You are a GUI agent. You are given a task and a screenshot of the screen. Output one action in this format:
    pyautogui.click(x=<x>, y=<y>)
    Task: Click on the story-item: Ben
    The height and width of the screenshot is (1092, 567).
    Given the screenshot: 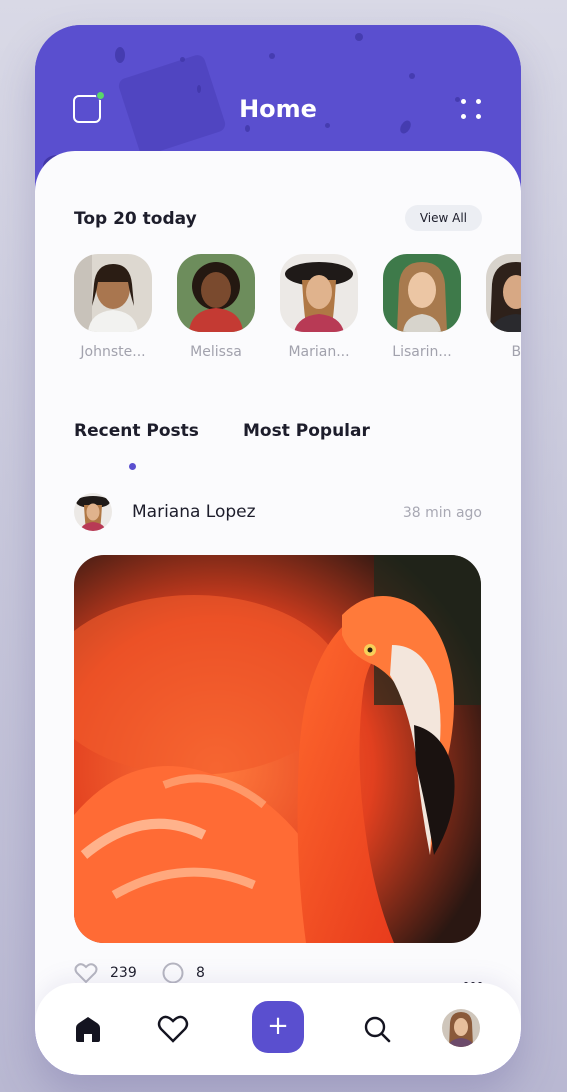 What is the action you would take?
    pyautogui.click(x=503, y=307)
    